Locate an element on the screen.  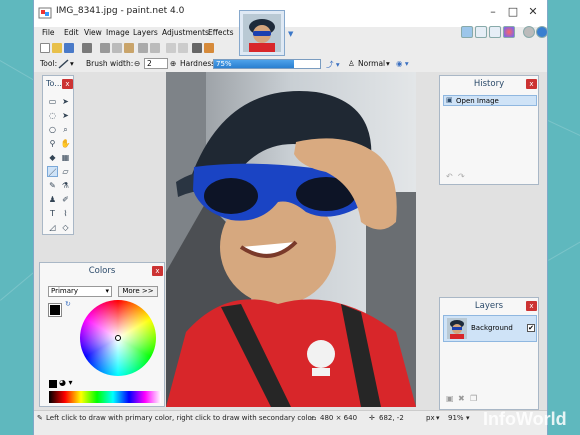
checkmark-icon: ✔ is located at coordinates (531, 328).